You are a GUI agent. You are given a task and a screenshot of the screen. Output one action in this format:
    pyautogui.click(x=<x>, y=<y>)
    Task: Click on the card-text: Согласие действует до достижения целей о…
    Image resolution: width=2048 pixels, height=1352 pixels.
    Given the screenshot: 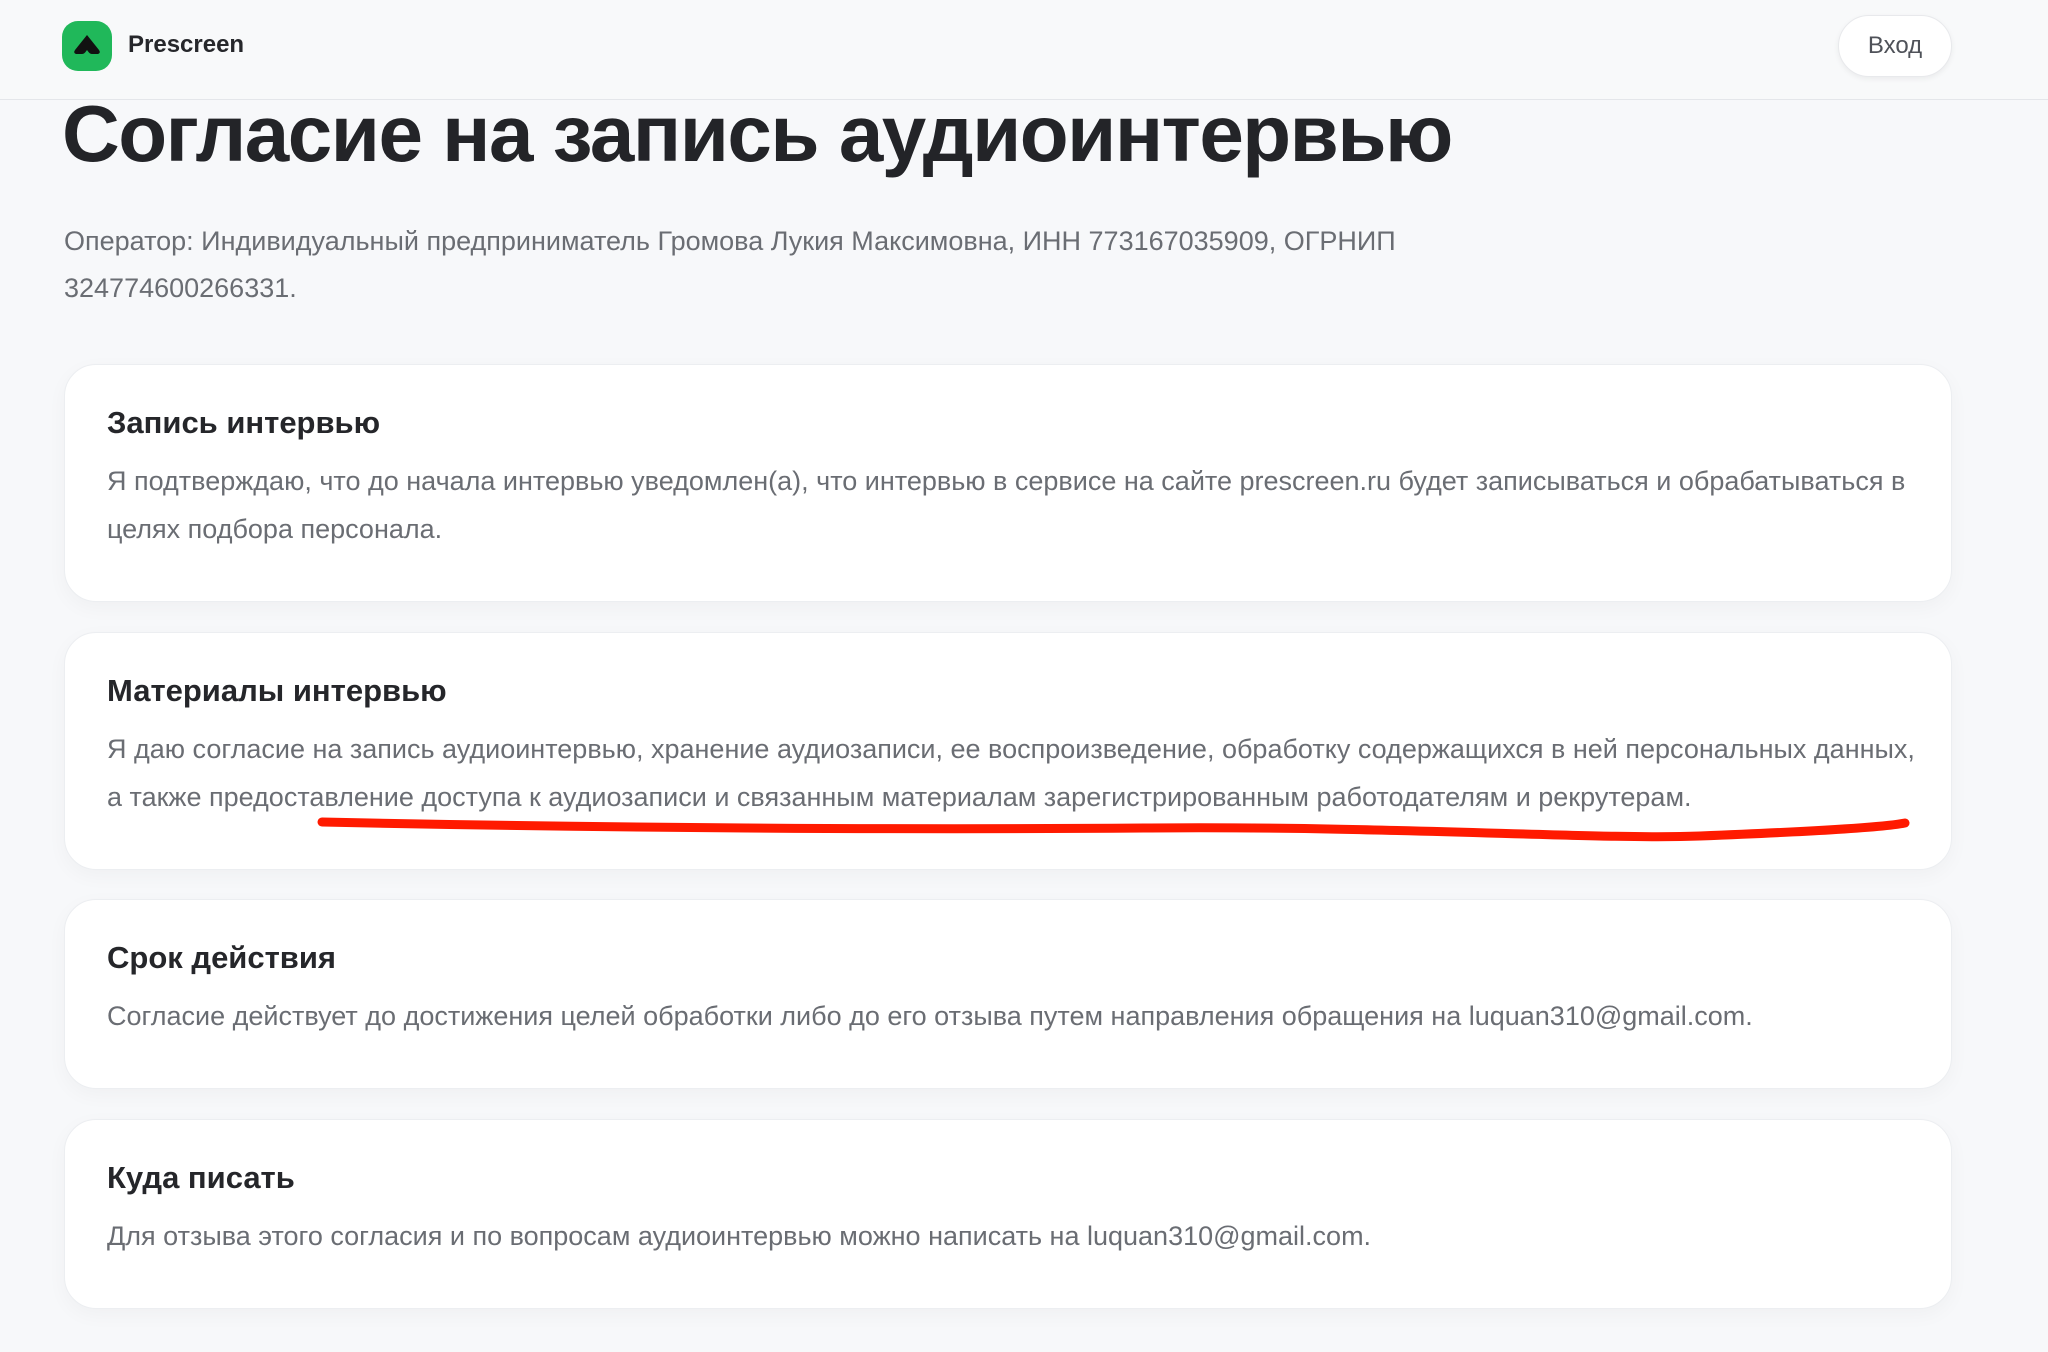 What is the action you would take?
    pyautogui.click(x=930, y=1016)
    